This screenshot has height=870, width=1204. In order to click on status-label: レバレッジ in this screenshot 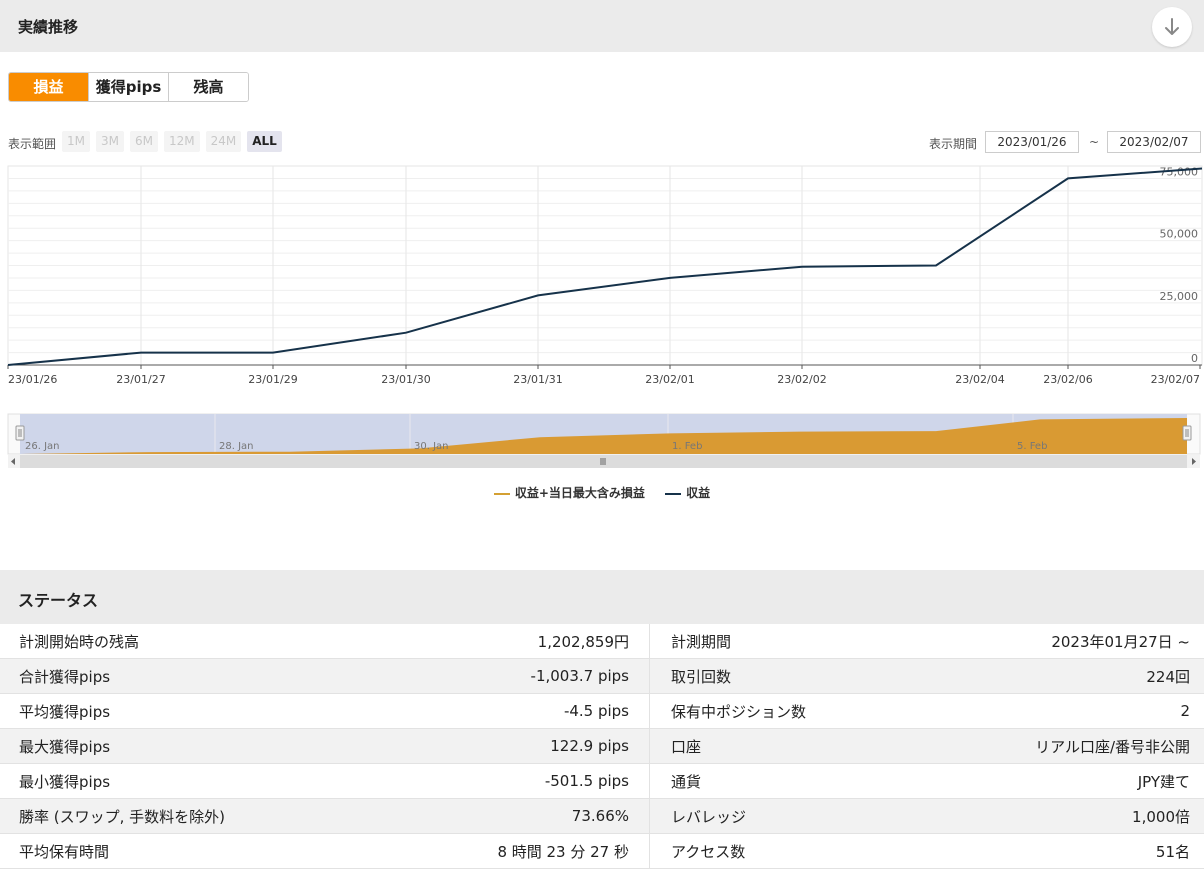, I will do `click(810, 816)`.